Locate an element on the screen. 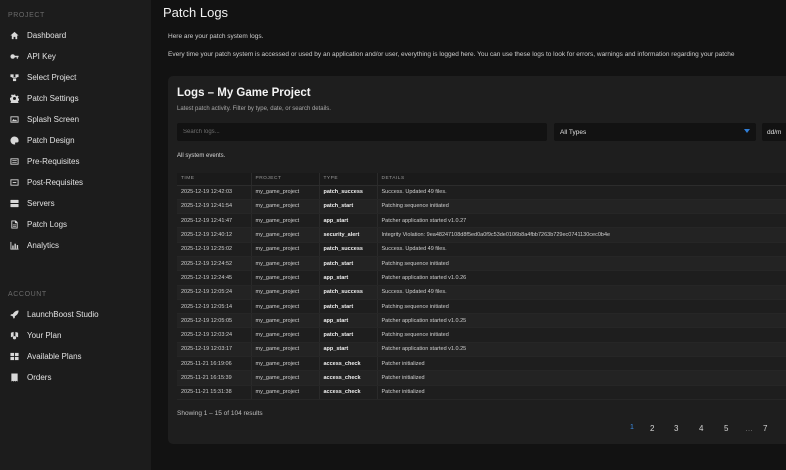 The height and width of the screenshot is (470, 786). sidebar-item-label: LaunchBoost Studio is located at coordinates (63, 314).